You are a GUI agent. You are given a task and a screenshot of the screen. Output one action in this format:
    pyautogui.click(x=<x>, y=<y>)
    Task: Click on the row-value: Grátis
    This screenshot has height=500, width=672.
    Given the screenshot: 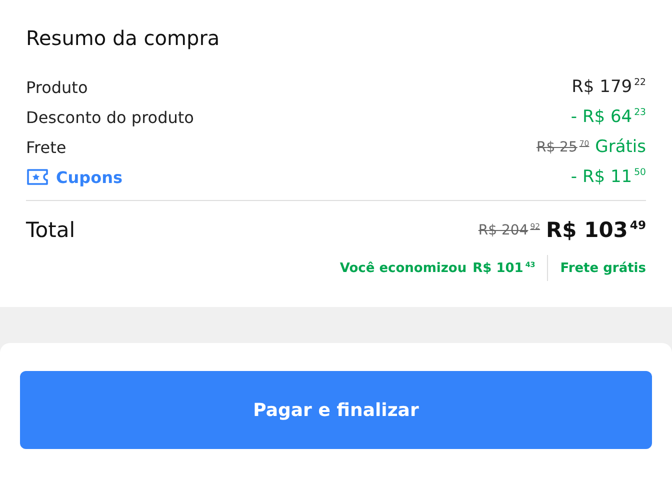 What is the action you would take?
    pyautogui.click(x=620, y=147)
    